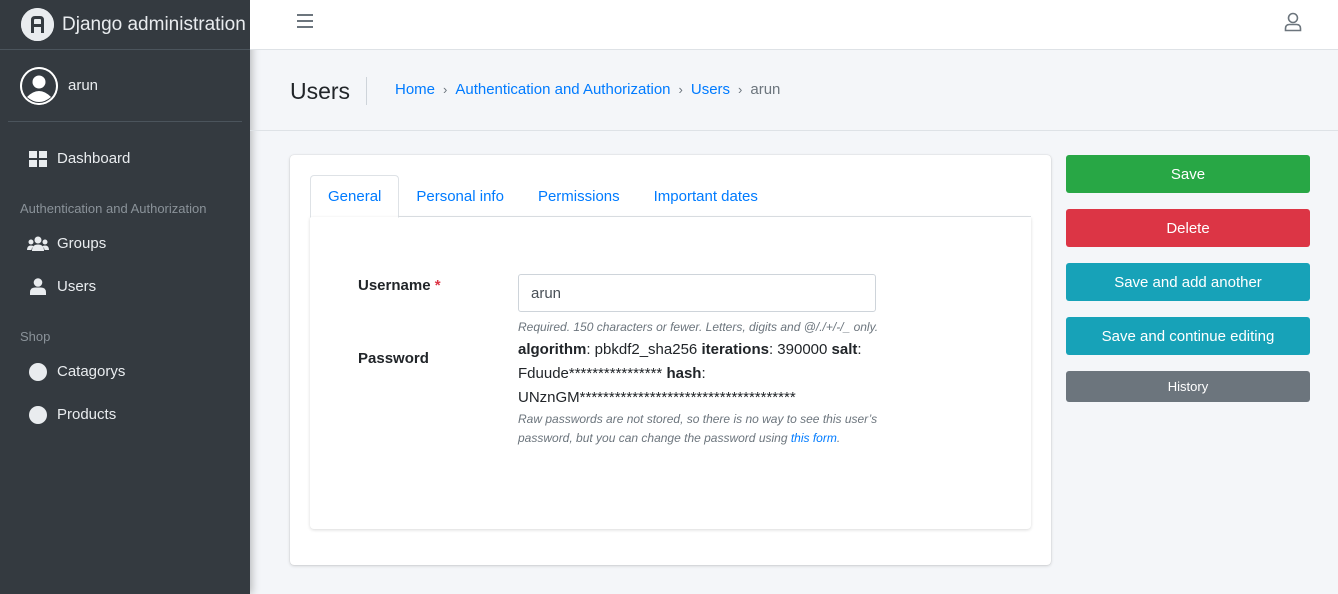 The height and width of the screenshot is (594, 1338). What do you see at coordinates (393, 358) in the screenshot?
I see `password-label: Password` at bounding box center [393, 358].